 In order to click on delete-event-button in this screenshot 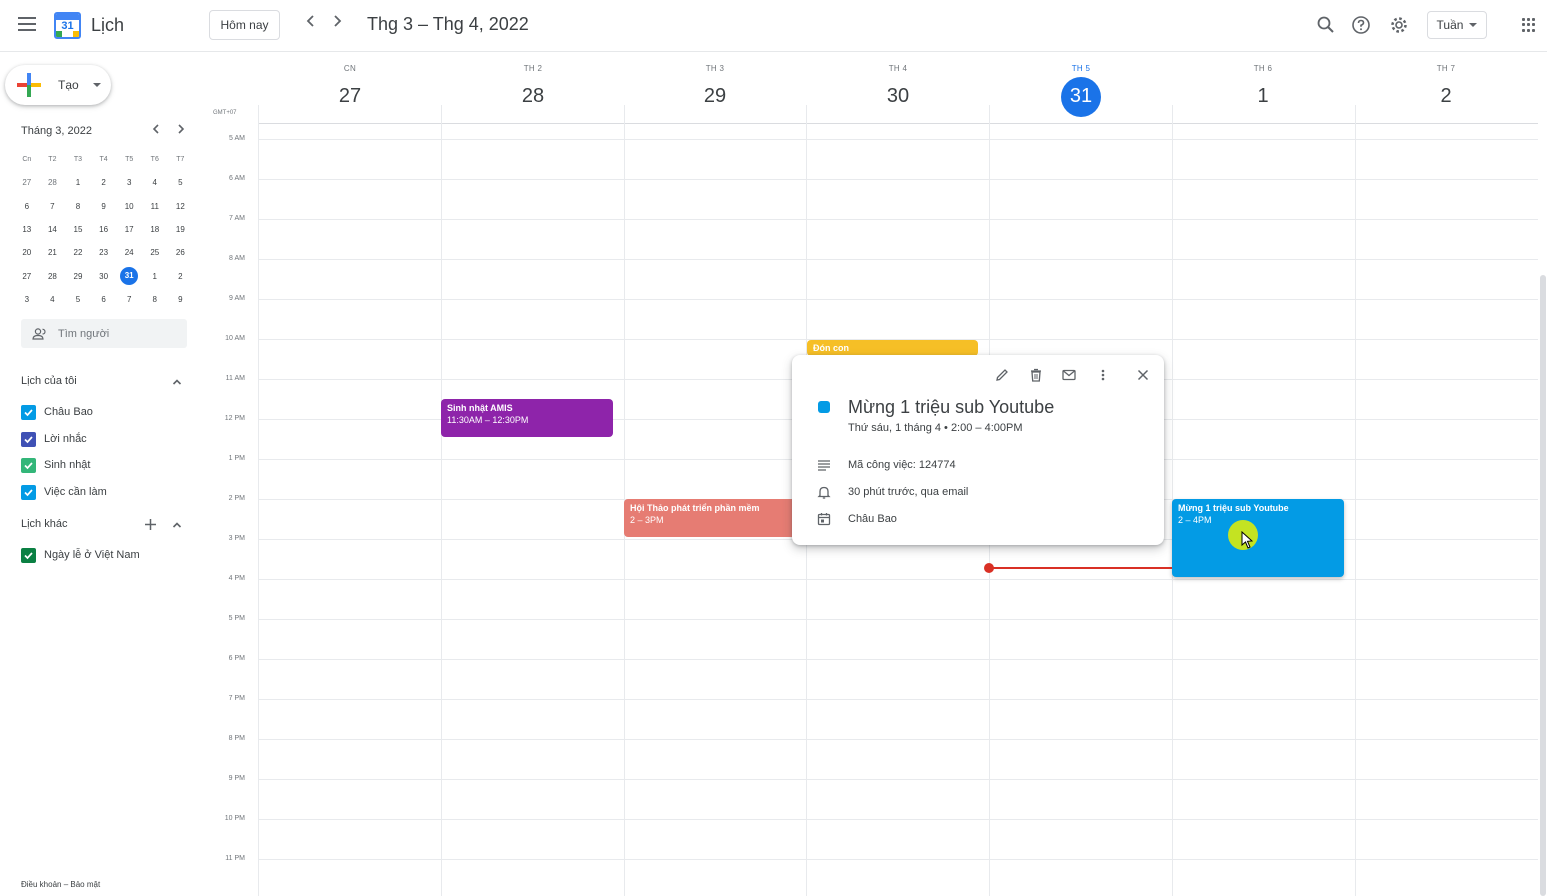, I will do `click(1036, 375)`.